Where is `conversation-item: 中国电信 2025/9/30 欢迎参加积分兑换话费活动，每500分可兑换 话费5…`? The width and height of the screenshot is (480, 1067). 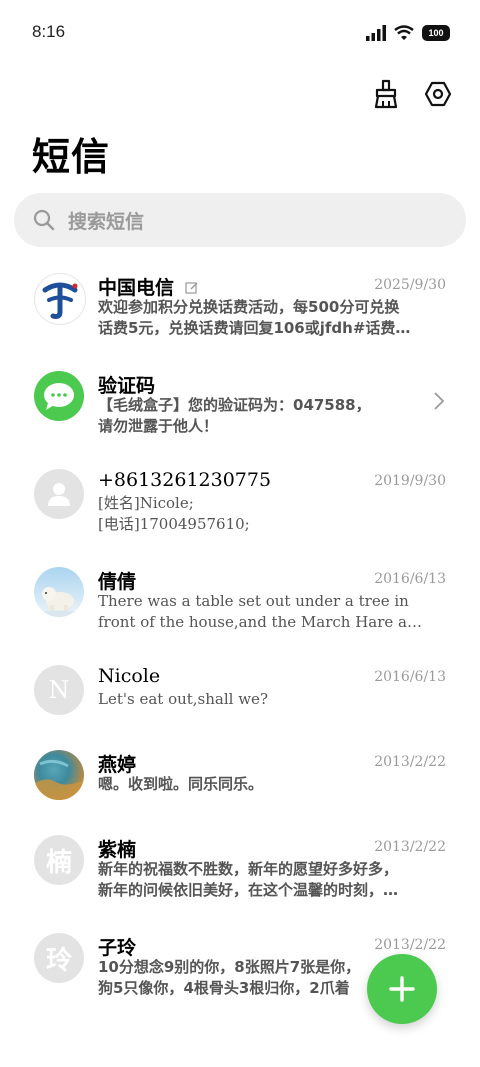 conversation-item: 中国电信 2025/9/30 欢迎参加积分兑换话费活动，每500分可兑换 话费5… is located at coordinates (240, 308).